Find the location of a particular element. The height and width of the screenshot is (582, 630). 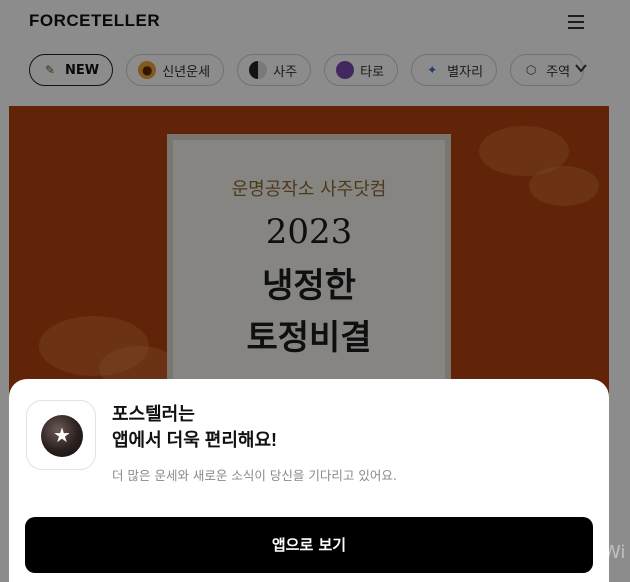

app-logo-ball: ★ is located at coordinates (62, 436).